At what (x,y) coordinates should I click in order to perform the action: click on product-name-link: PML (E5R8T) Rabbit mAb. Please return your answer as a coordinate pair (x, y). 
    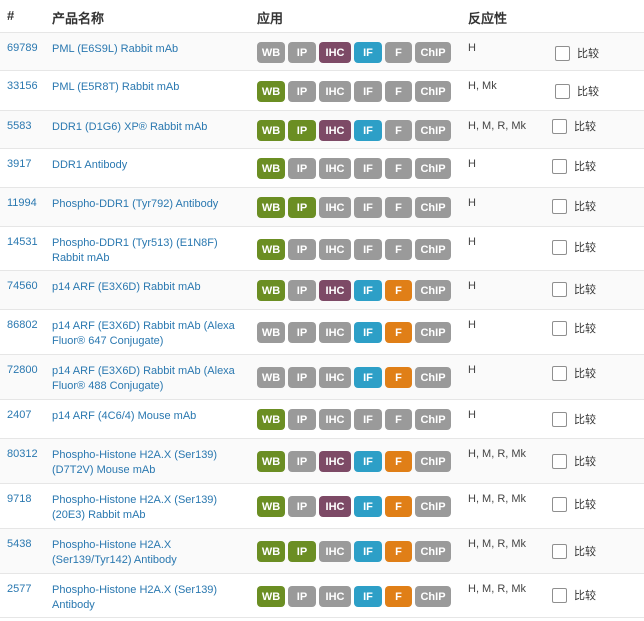
    Looking at the image, I should click on (149, 87).